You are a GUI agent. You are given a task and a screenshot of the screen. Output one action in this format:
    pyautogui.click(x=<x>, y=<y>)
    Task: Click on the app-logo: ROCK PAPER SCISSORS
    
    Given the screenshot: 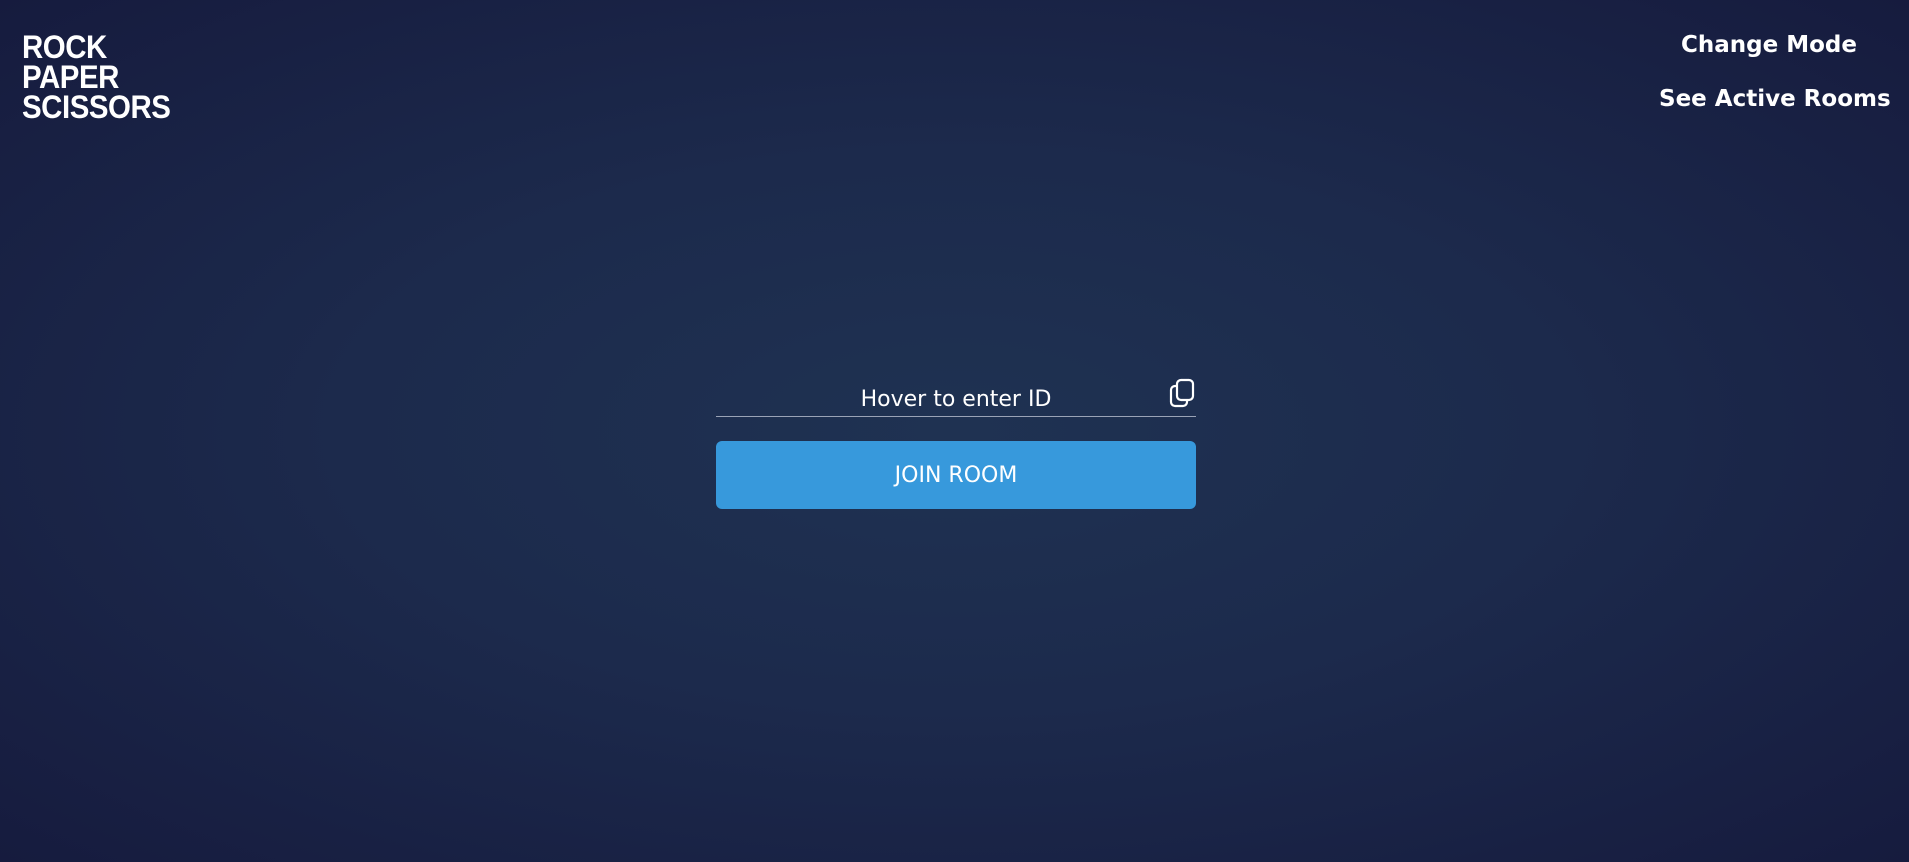 What is the action you would take?
    pyautogui.click(x=96, y=77)
    